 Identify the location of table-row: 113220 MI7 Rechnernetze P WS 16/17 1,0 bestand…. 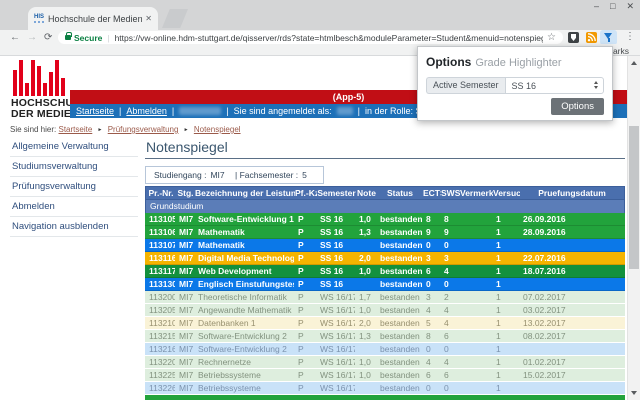
(385, 362).